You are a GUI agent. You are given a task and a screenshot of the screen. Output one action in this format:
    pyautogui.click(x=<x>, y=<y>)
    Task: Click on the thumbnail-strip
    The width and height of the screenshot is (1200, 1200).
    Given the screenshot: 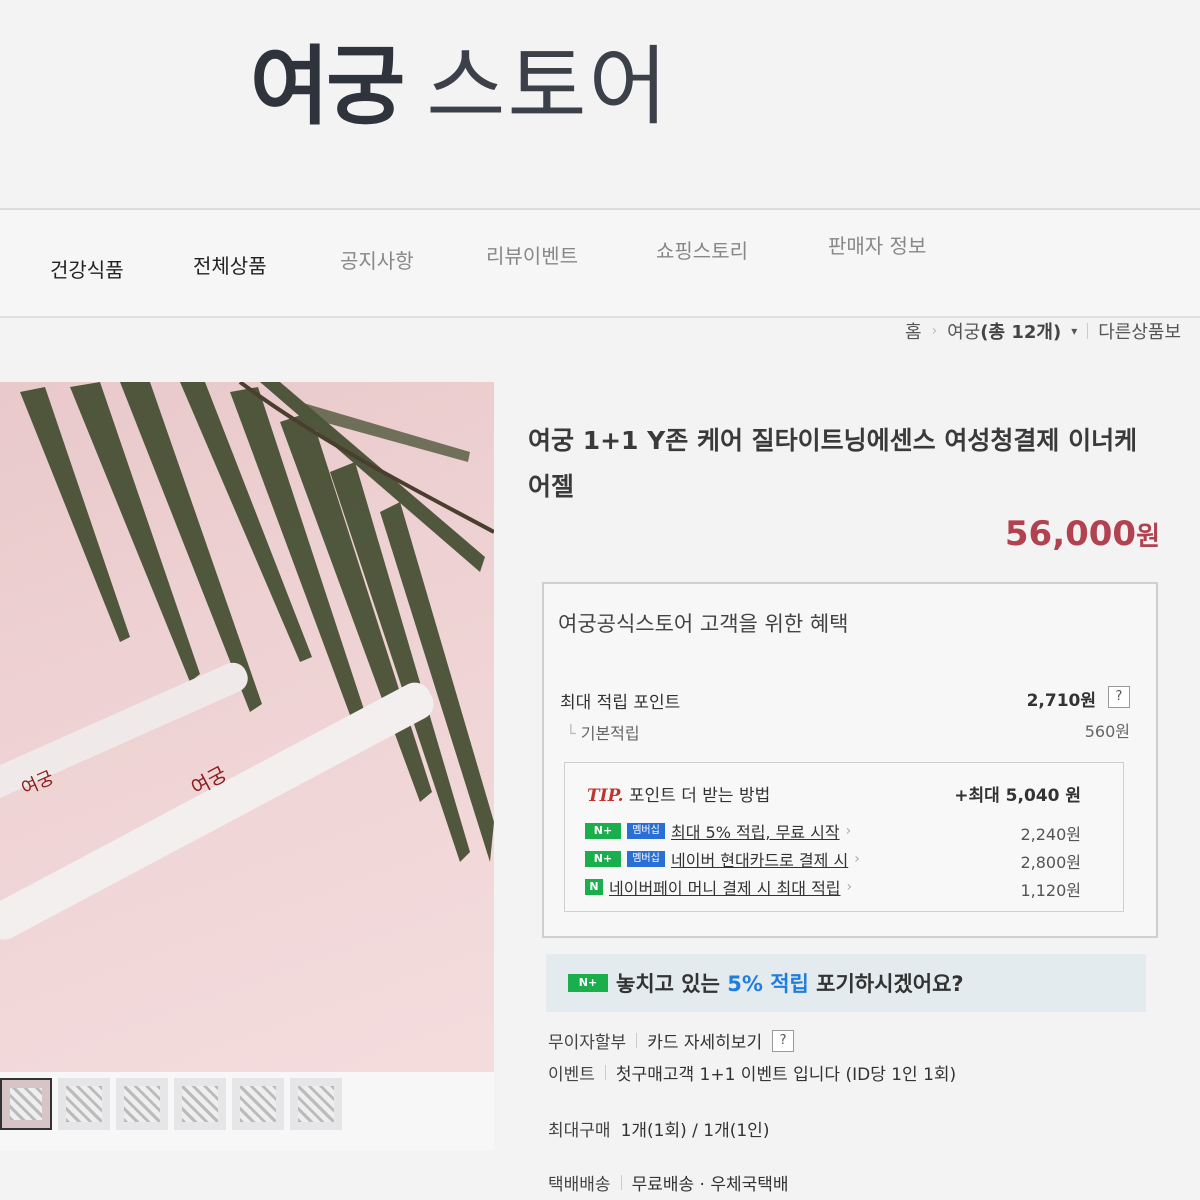 What is the action you would take?
    pyautogui.click(x=247, y=1111)
    